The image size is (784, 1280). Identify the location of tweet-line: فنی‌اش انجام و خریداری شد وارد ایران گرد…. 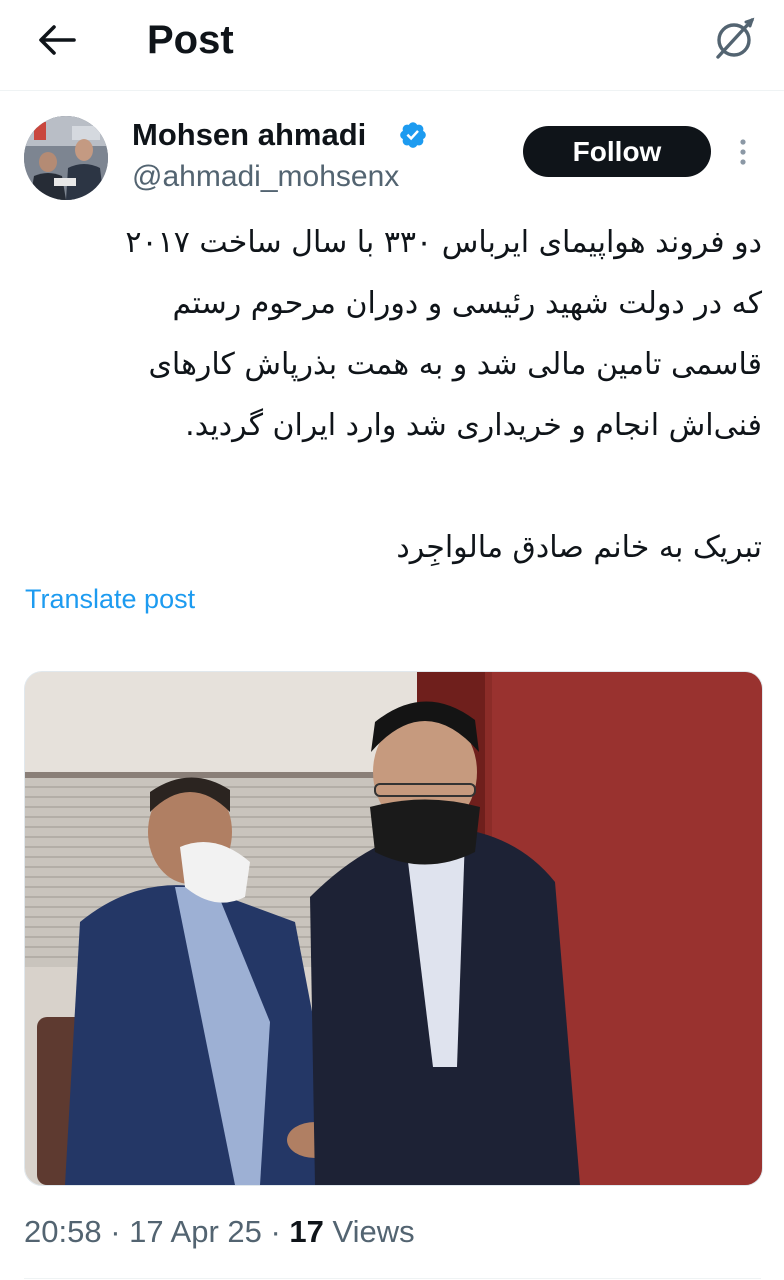
(473, 425).